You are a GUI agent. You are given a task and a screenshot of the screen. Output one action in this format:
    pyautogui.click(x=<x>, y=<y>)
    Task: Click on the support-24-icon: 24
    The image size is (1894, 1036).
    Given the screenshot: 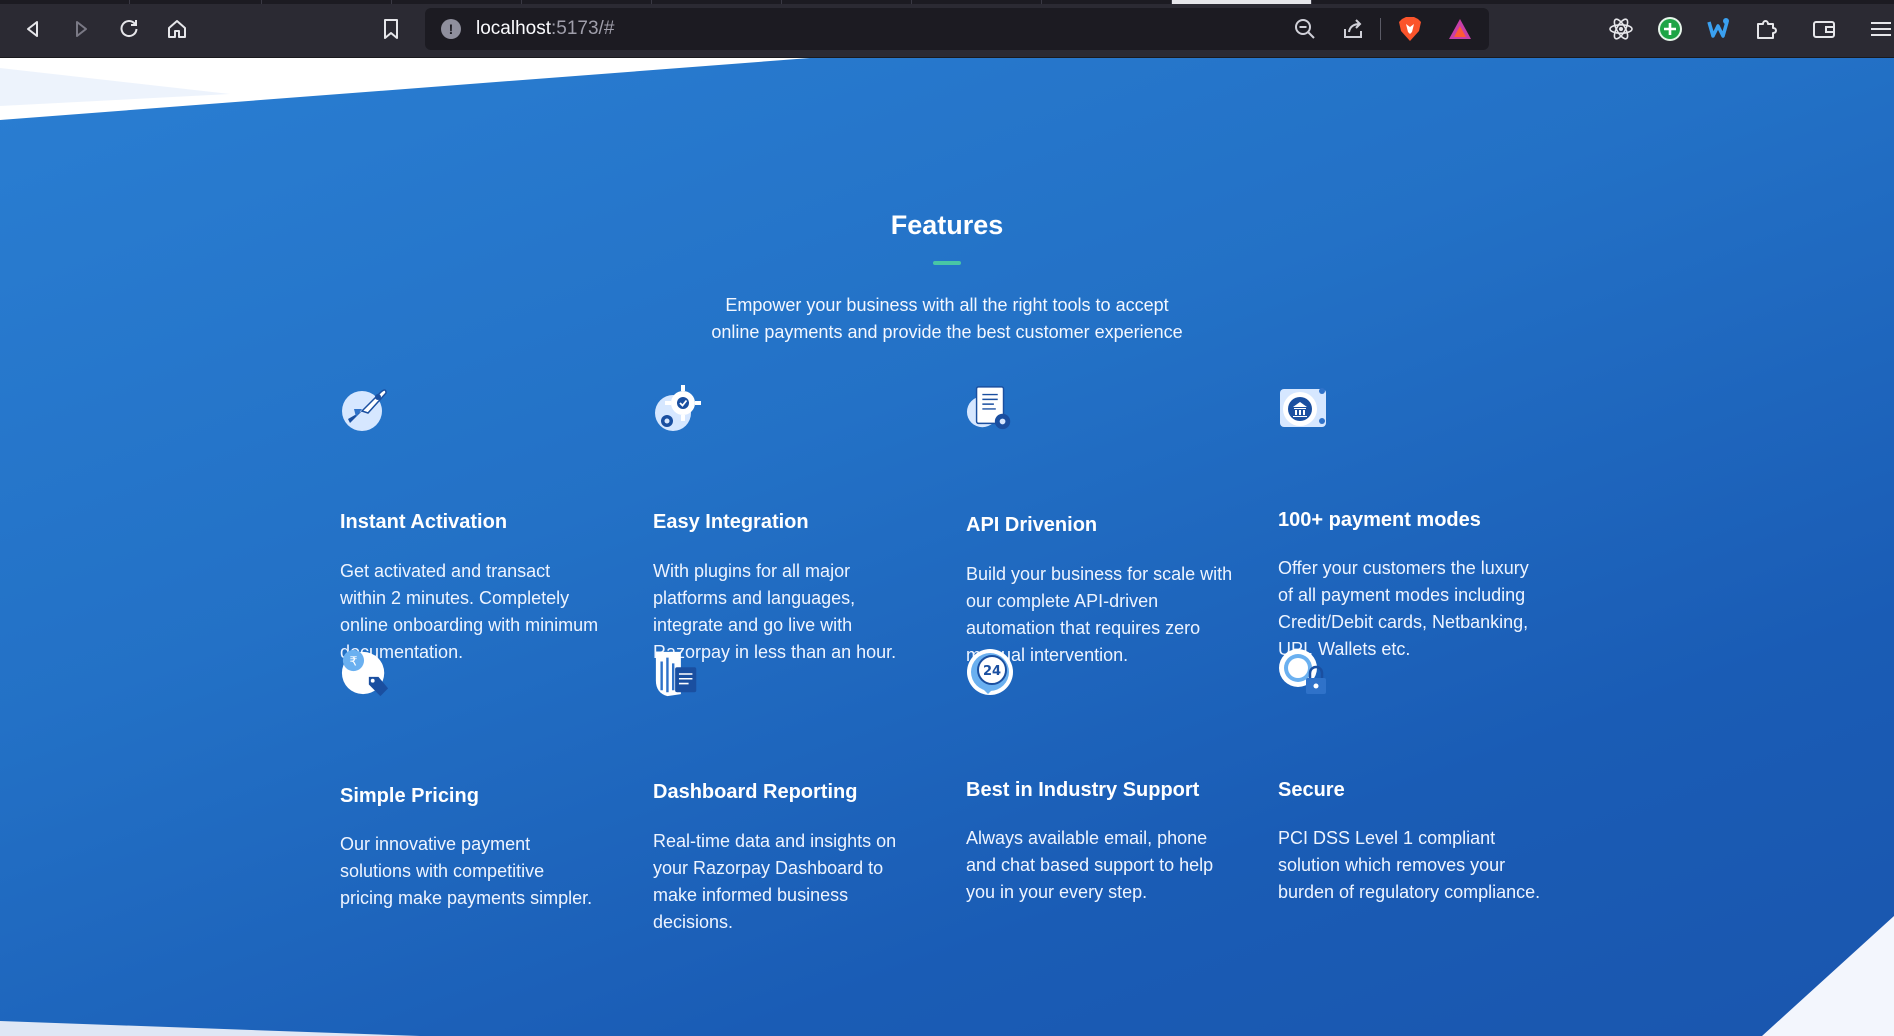 What is the action you would take?
    pyautogui.click(x=990, y=672)
    